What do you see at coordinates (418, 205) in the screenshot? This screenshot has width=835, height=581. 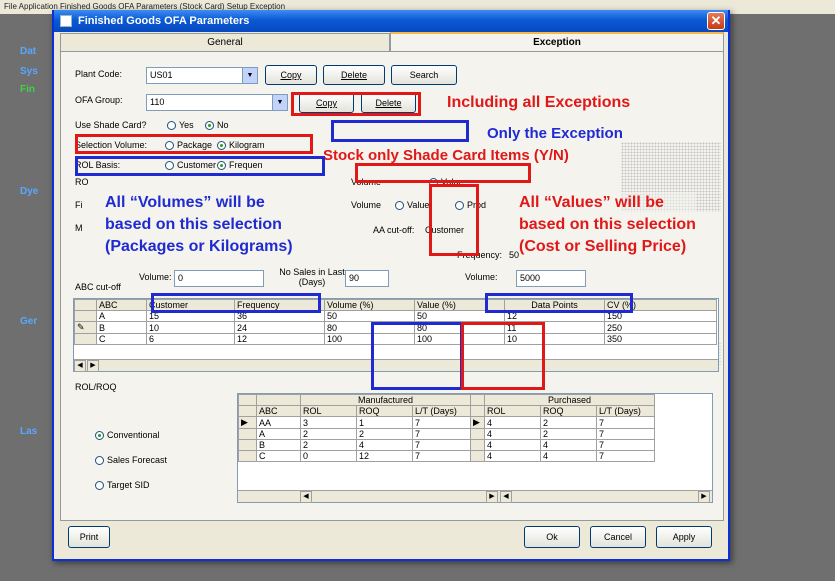 I see `value-2-label: Value` at bounding box center [418, 205].